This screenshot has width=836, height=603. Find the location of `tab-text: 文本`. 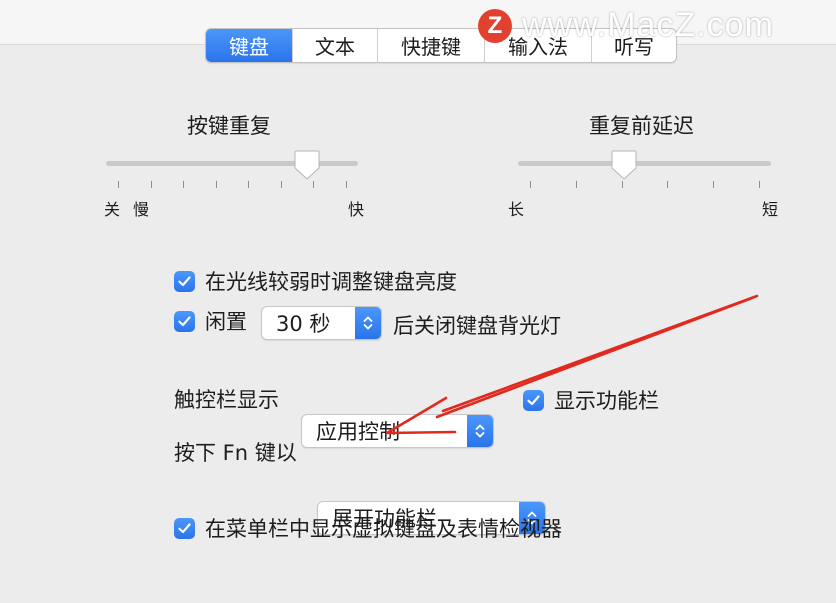

tab-text: 文本 is located at coordinates (335, 45).